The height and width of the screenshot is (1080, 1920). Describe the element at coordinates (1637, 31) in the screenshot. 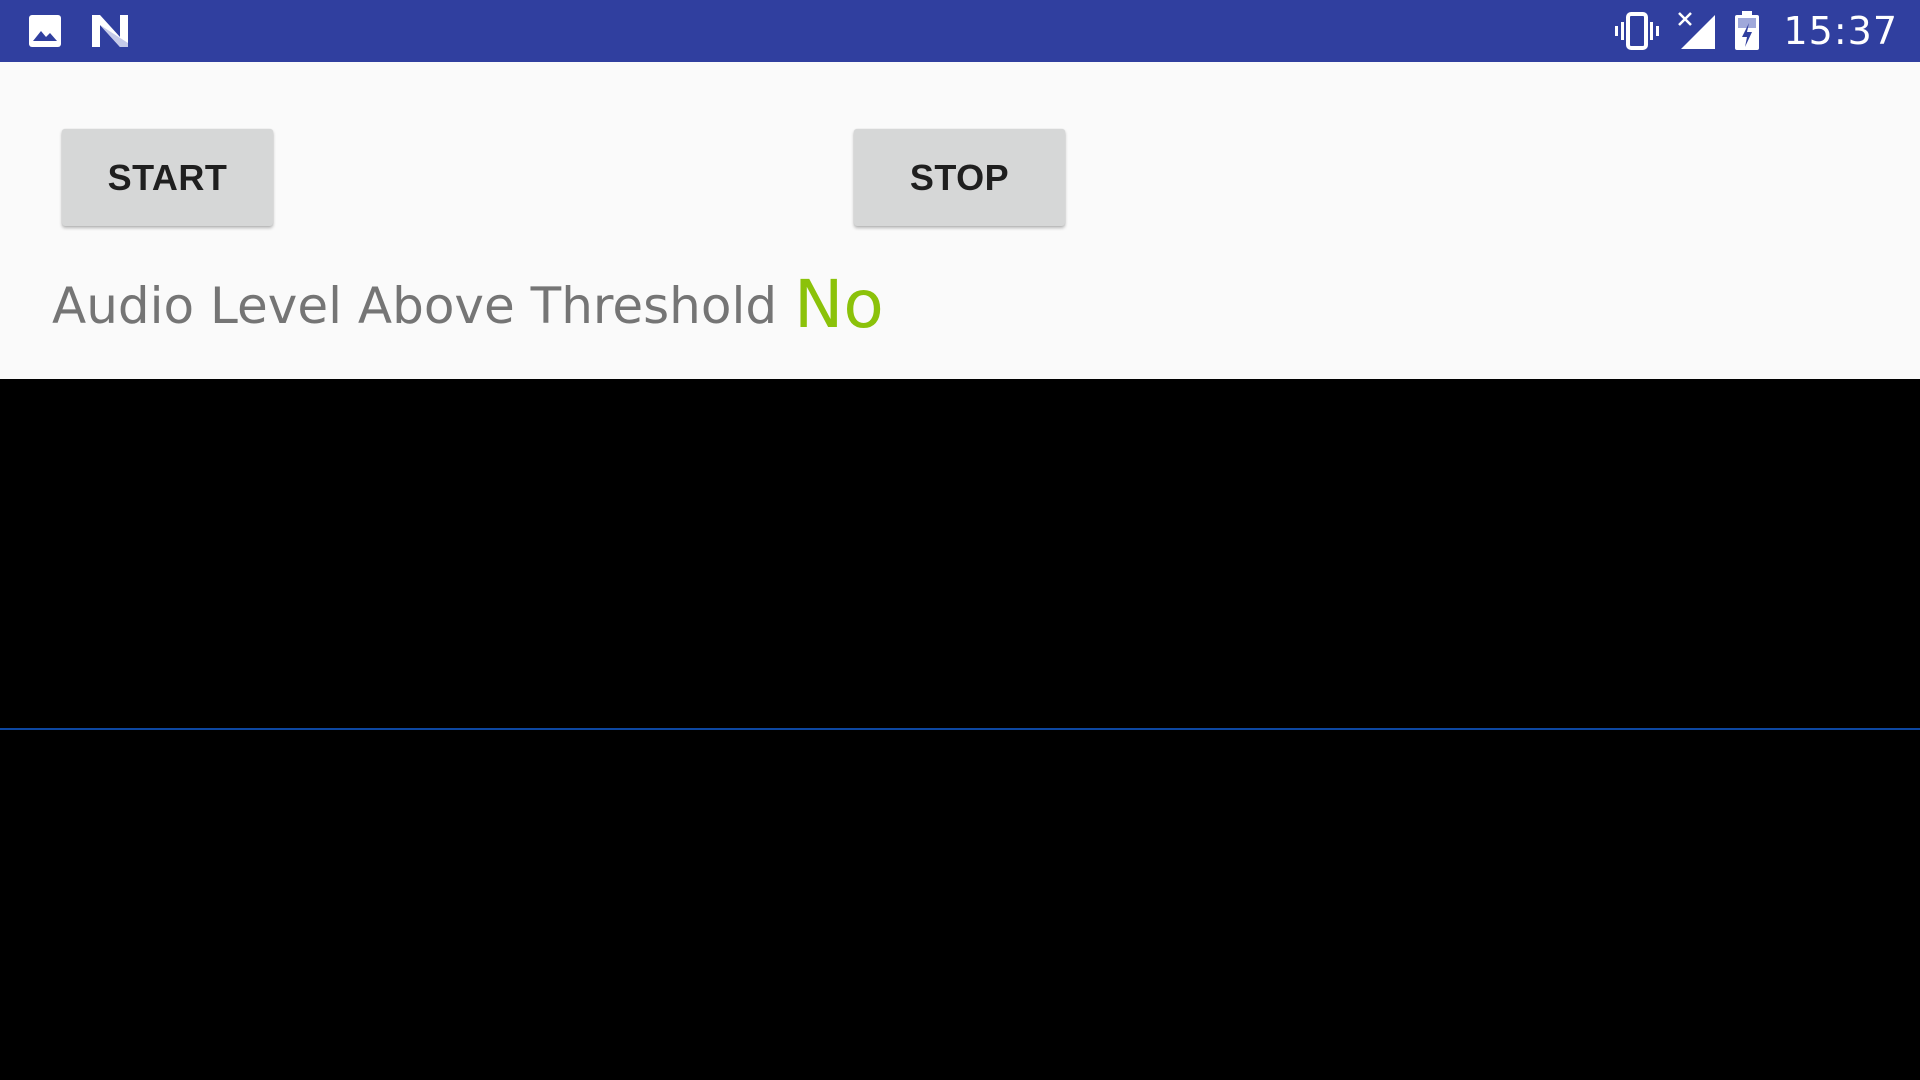

I see `vibrate-icon` at that location.